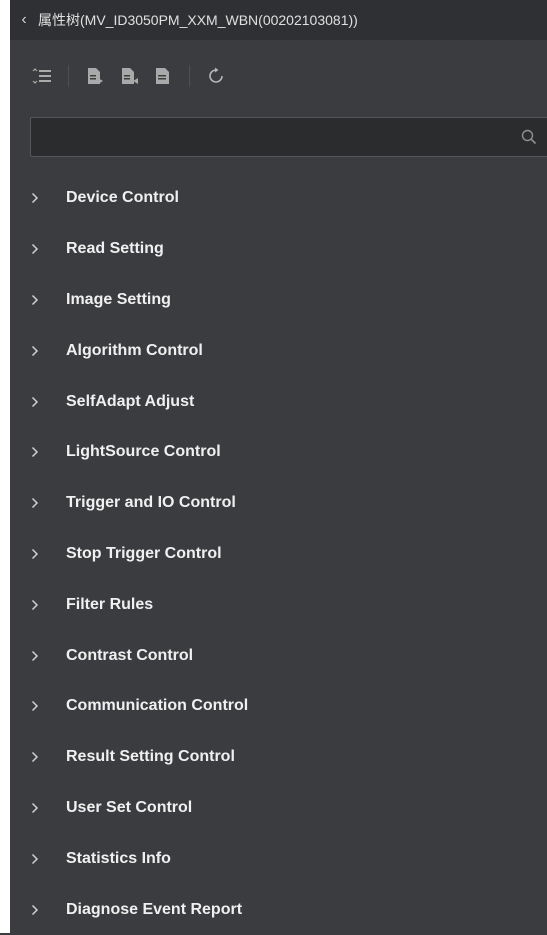 The image size is (547, 935). Describe the element at coordinates (110, 604) in the screenshot. I see `tree-node-label: Filter Rules` at that location.